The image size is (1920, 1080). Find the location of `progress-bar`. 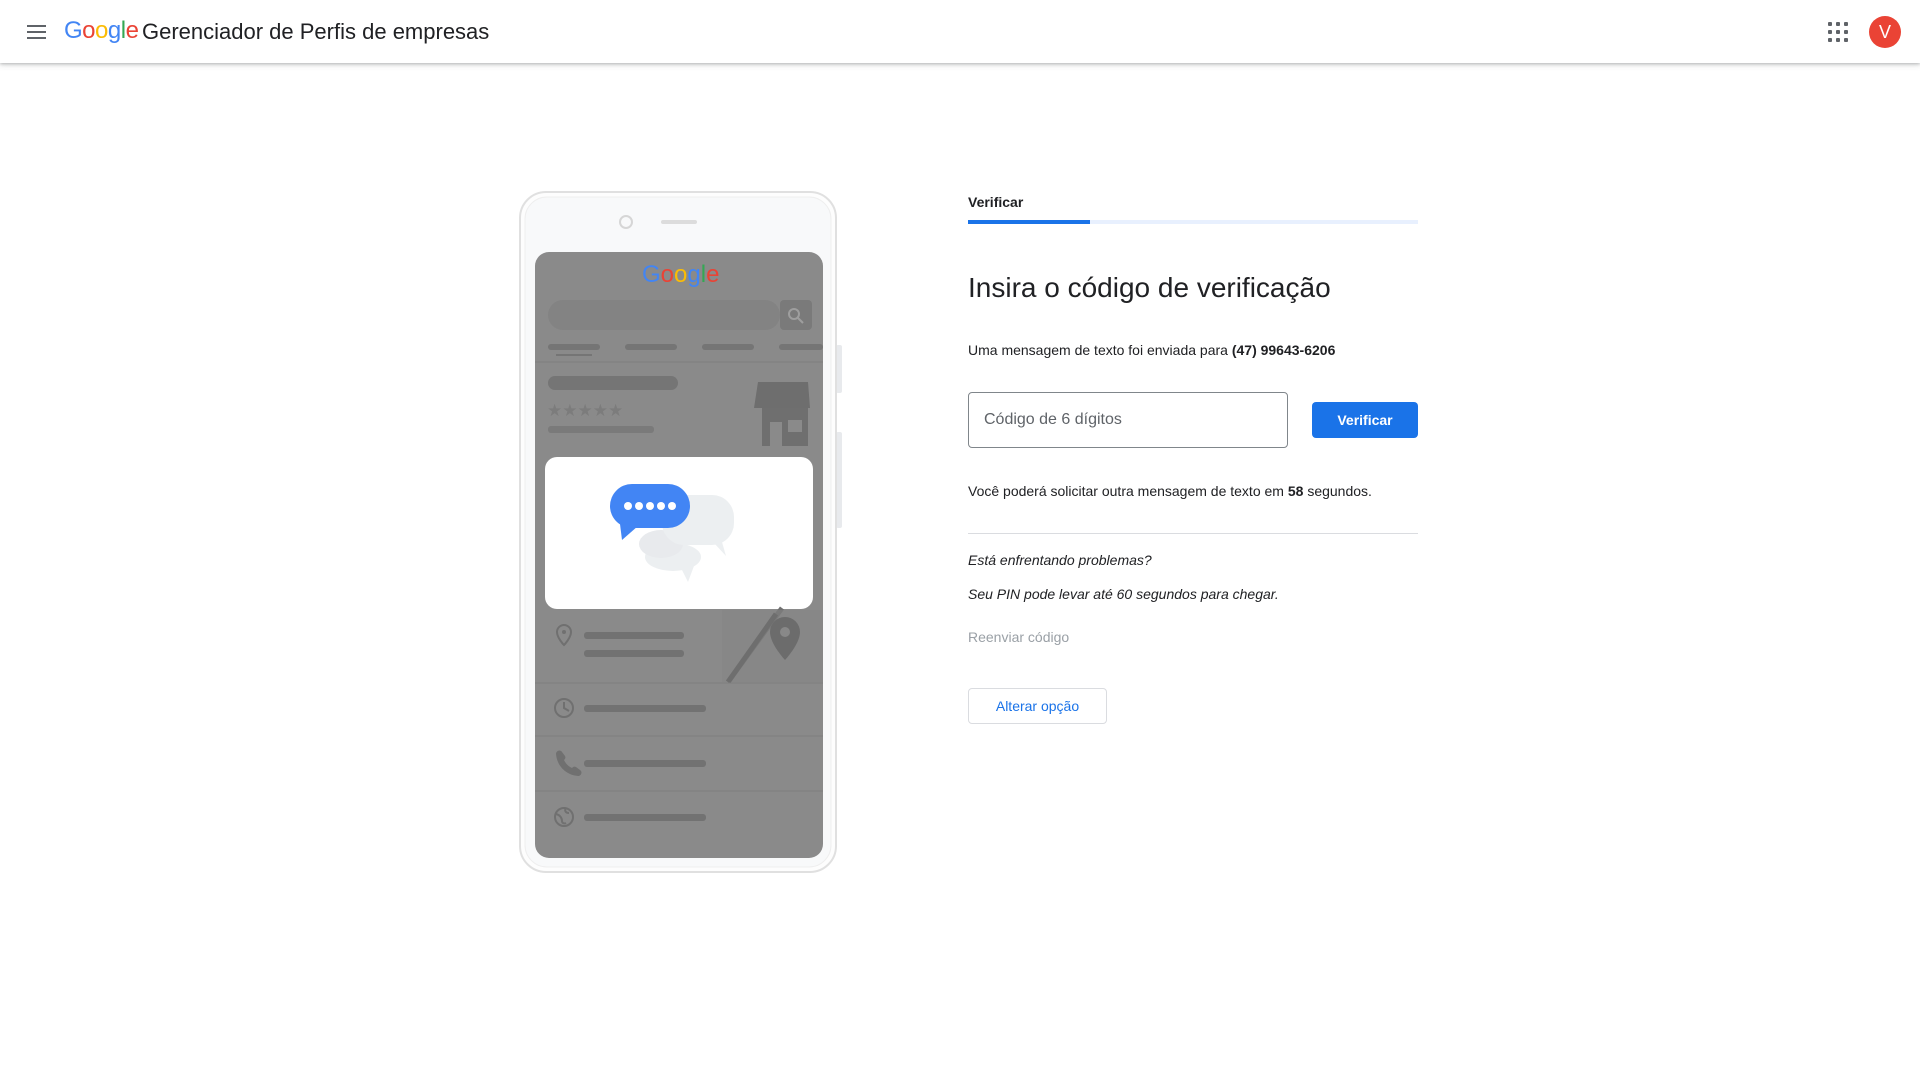

progress-bar is located at coordinates (1193, 222).